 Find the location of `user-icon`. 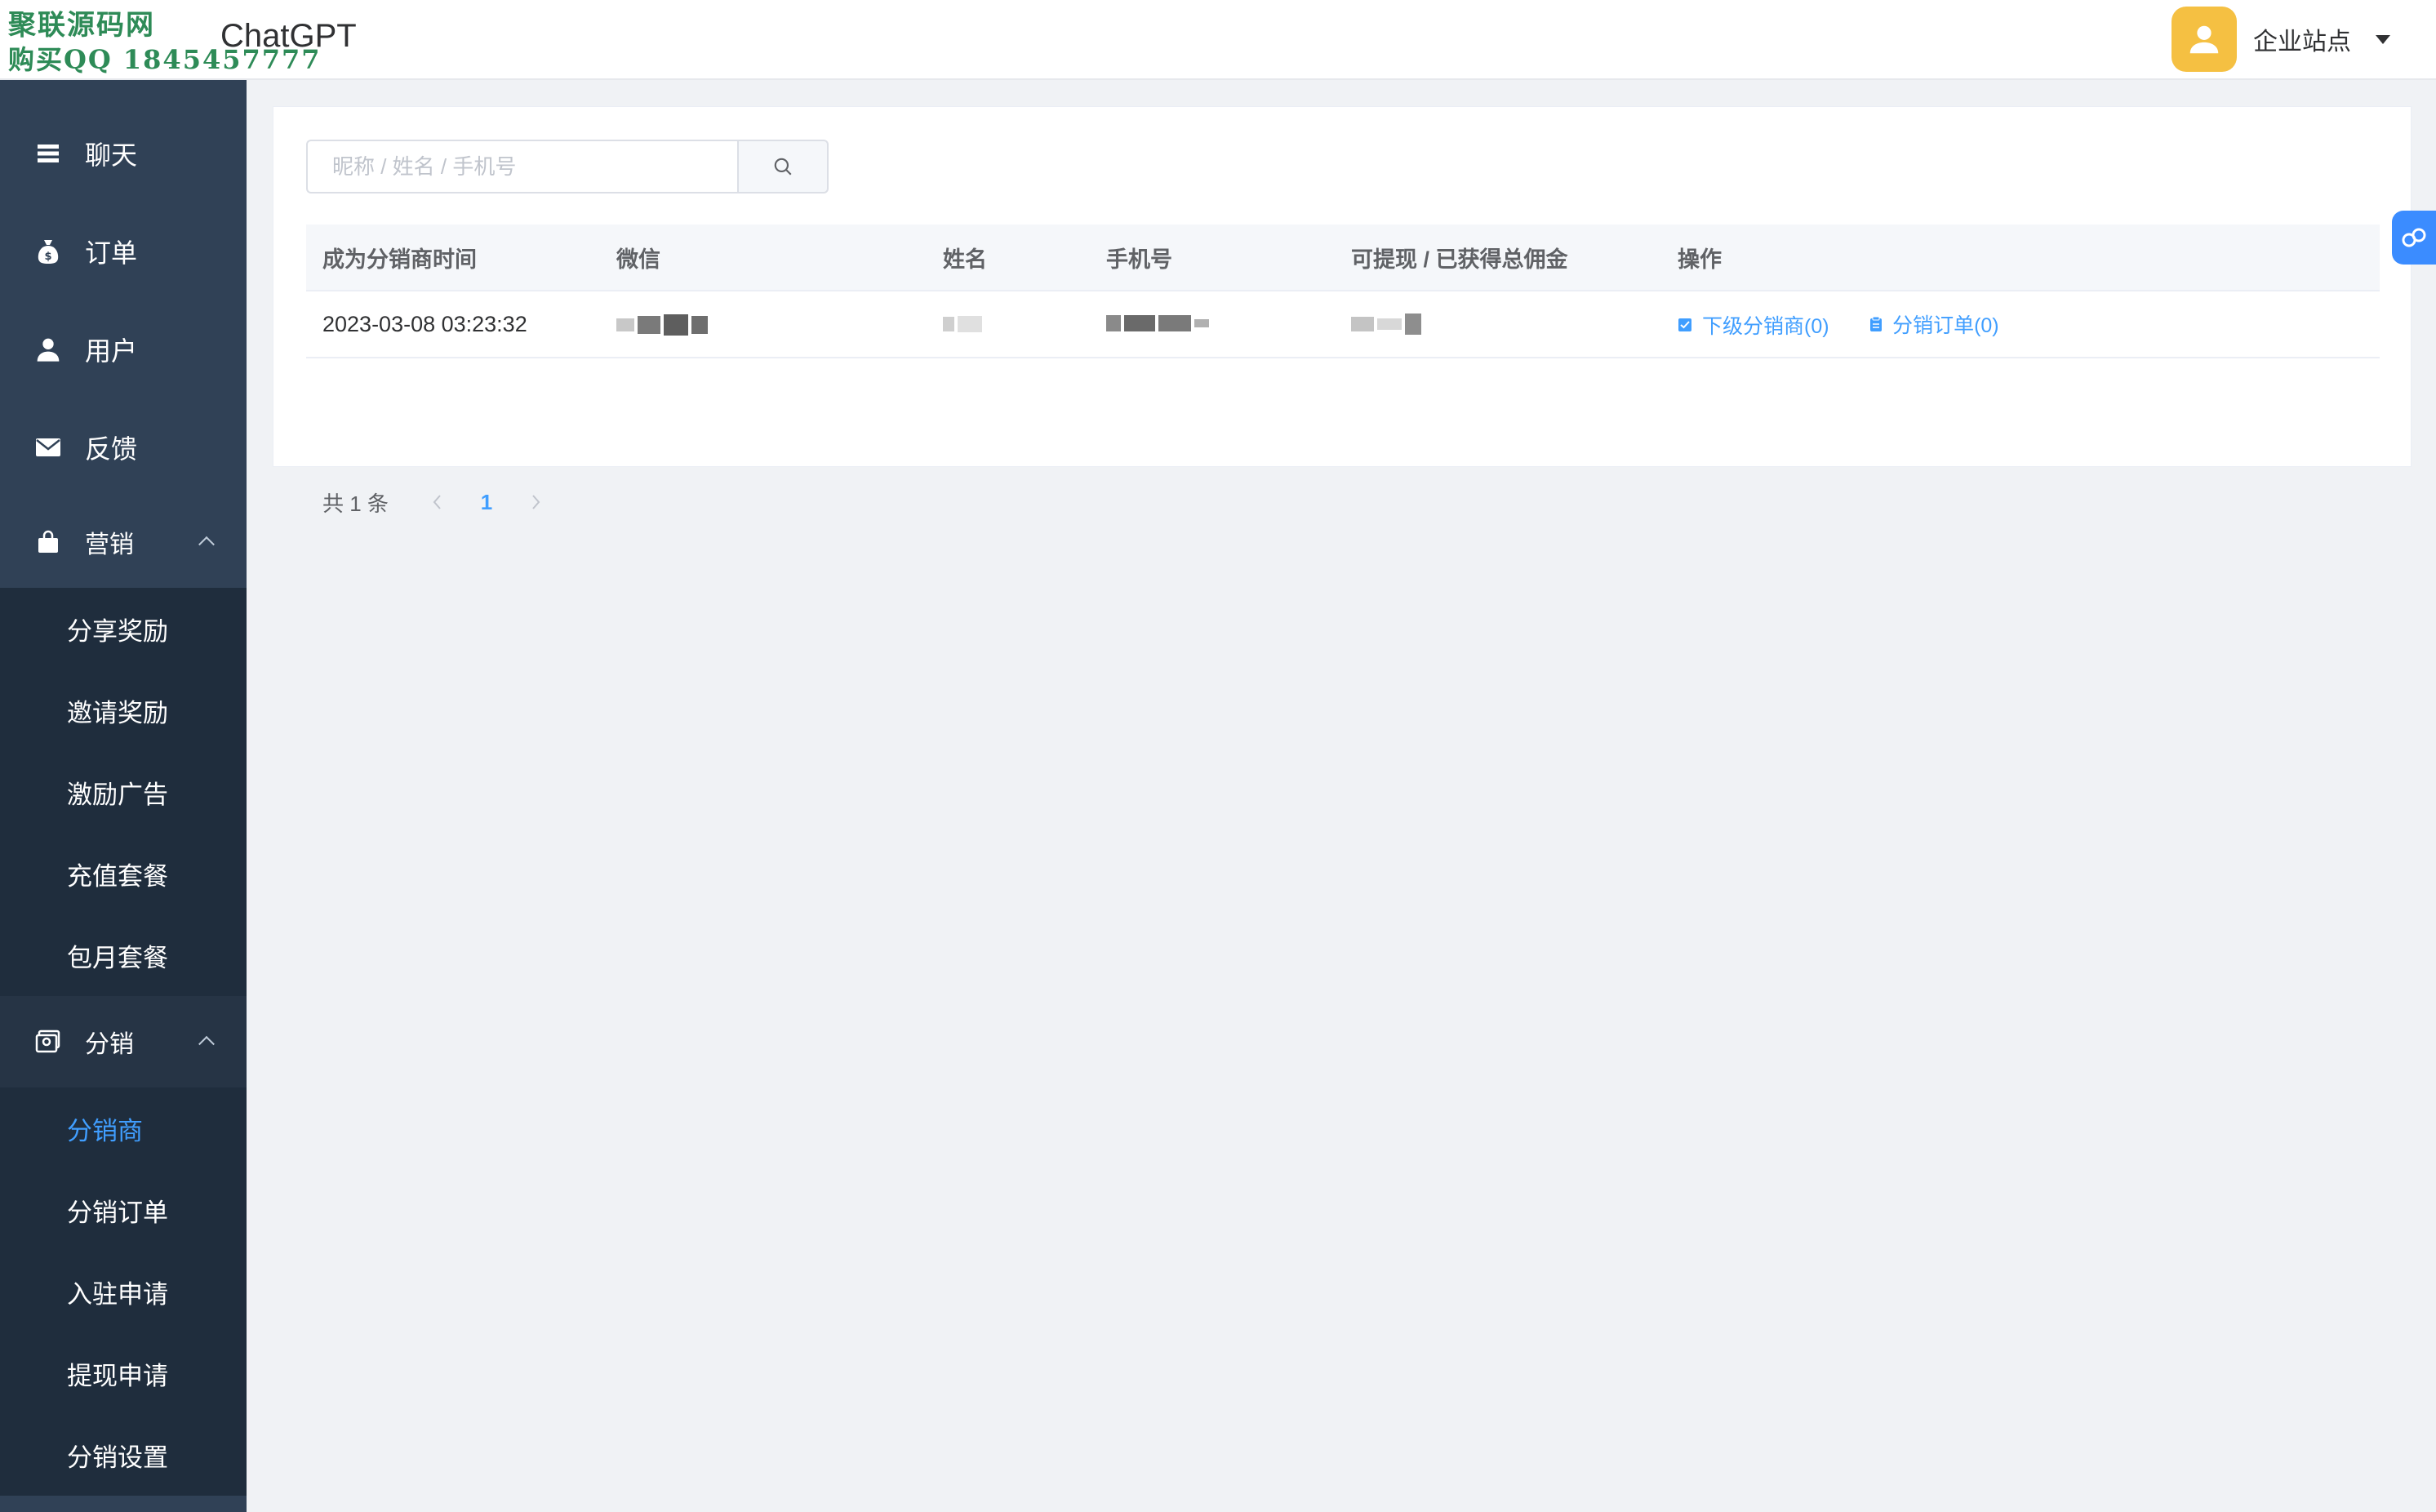

user-icon is located at coordinates (48, 349).